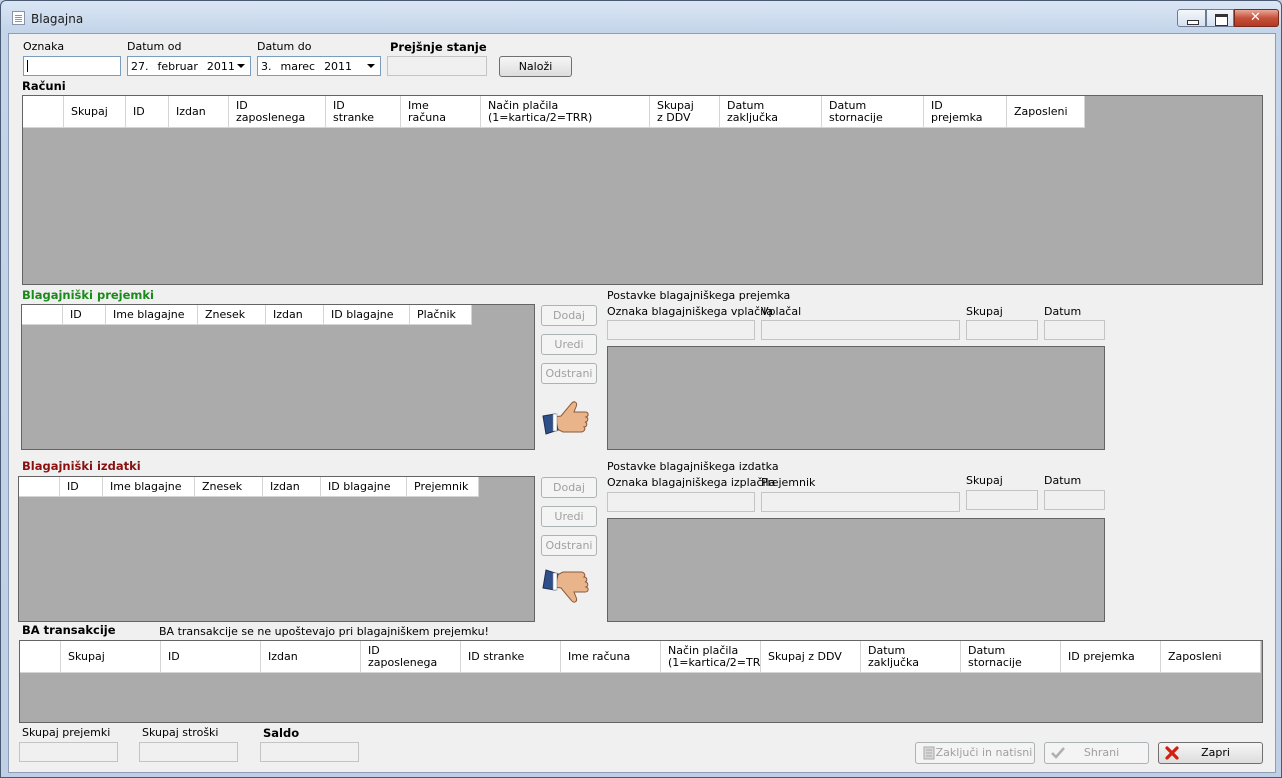 Image resolution: width=1282 pixels, height=778 pixels. Describe the element at coordinates (681, 330) in the screenshot. I see `prejemki-oznaka-field` at that location.